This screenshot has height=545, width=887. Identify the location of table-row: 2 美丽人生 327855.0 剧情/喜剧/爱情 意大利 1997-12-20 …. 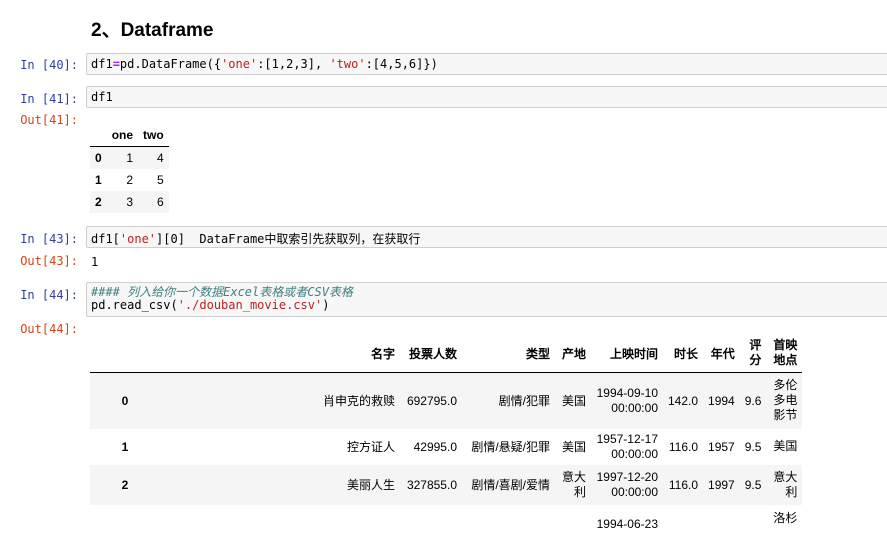
(446, 484).